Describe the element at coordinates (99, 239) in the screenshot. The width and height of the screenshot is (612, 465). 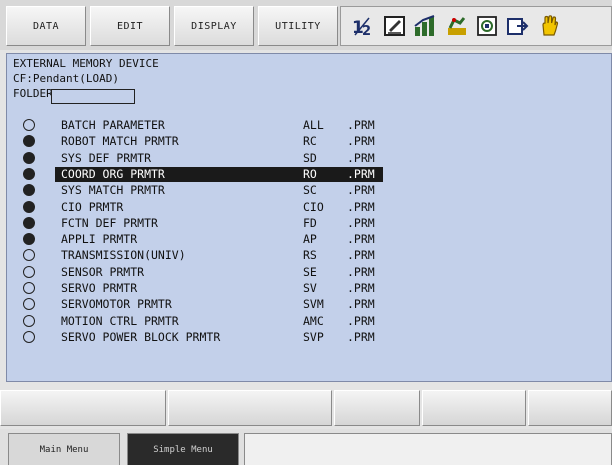
I see `file-name: APPLI PRMTR` at that location.